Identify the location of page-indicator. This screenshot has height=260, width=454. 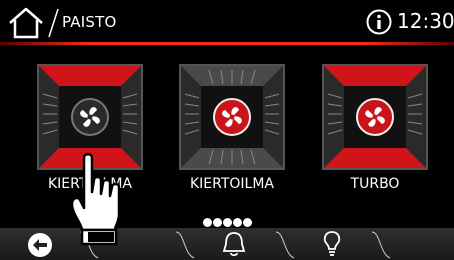
(227, 219).